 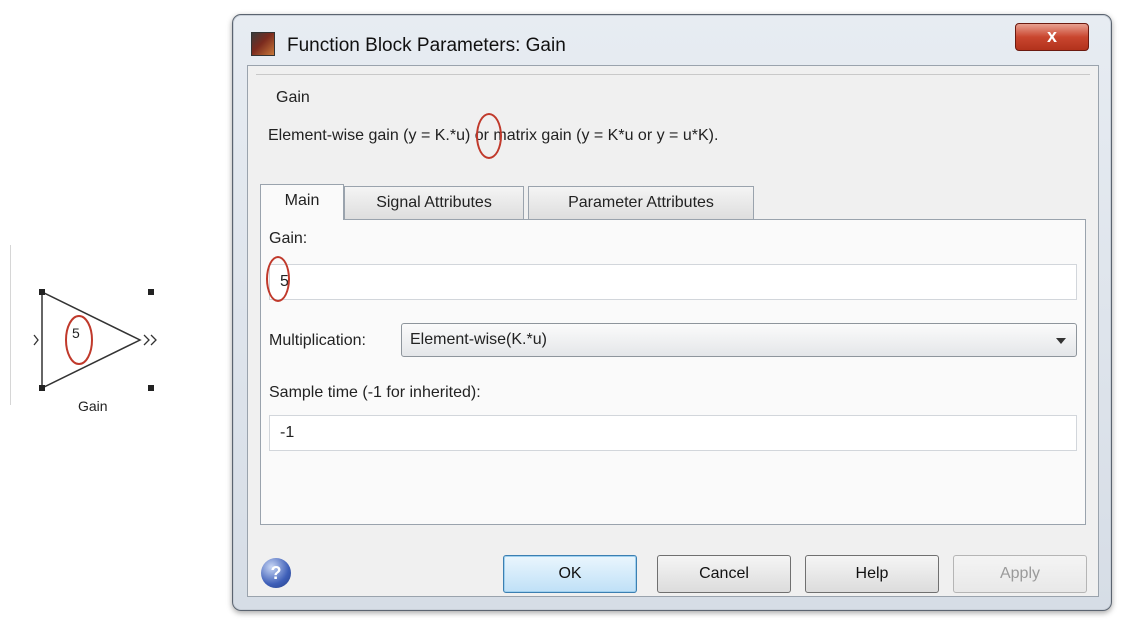 What do you see at coordinates (95, 325) in the screenshot?
I see `gain-block` at bounding box center [95, 325].